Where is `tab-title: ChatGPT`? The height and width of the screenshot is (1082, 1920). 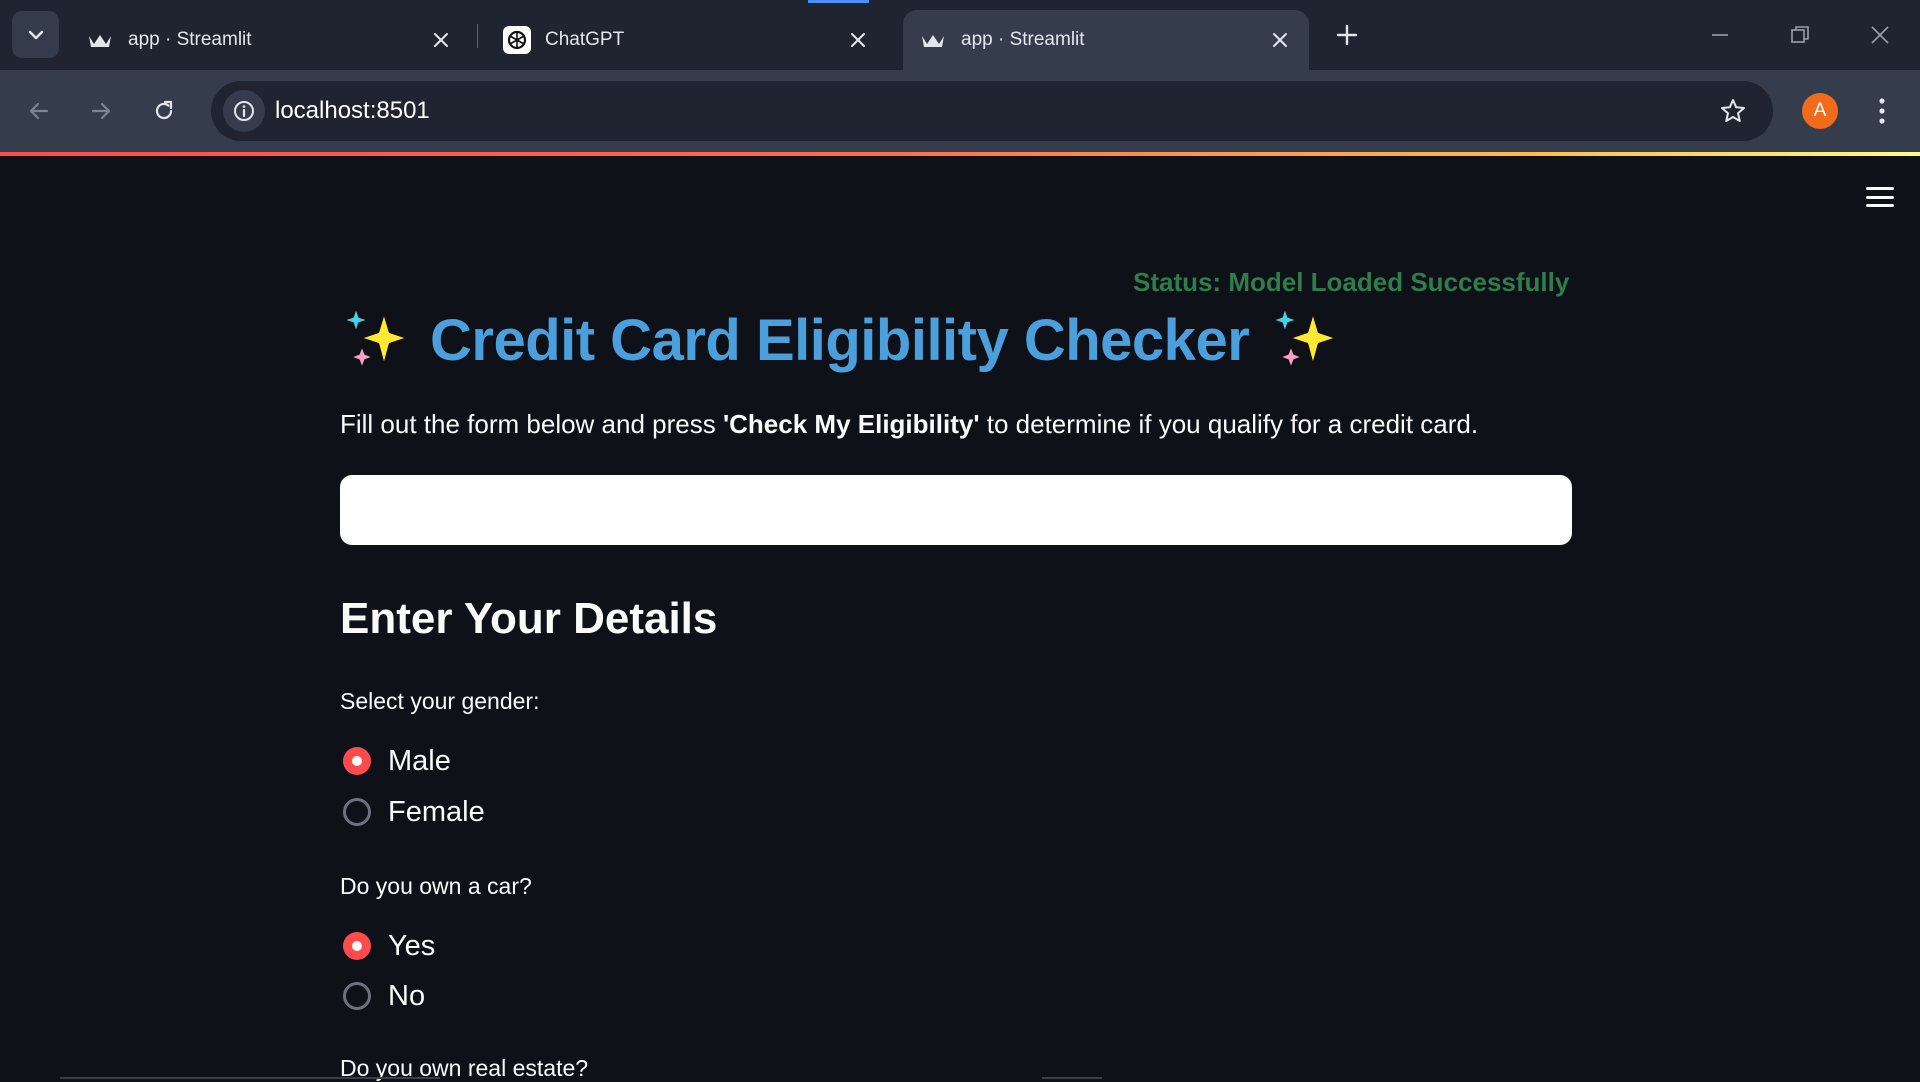 tab-title: ChatGPT is located at coordinates (585, 39).